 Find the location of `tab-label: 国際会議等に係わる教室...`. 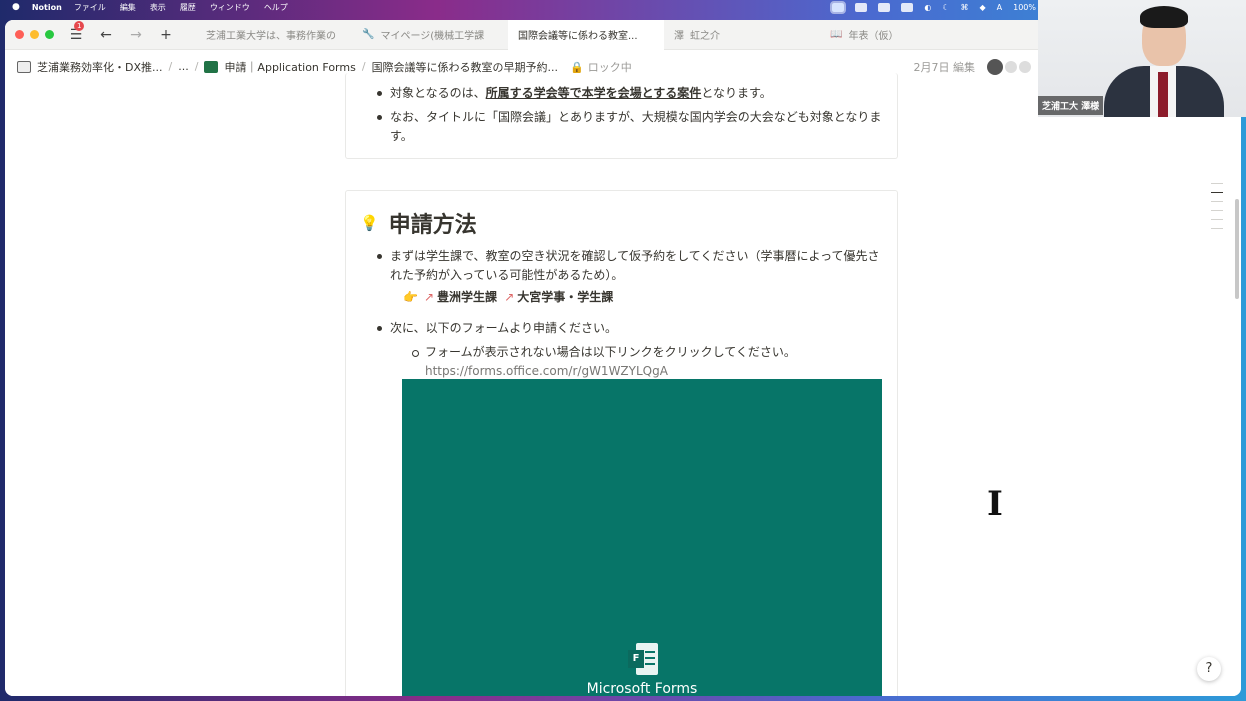

tab-label: 国際会議等に係わる教室... is located at coordinates (578, 36).